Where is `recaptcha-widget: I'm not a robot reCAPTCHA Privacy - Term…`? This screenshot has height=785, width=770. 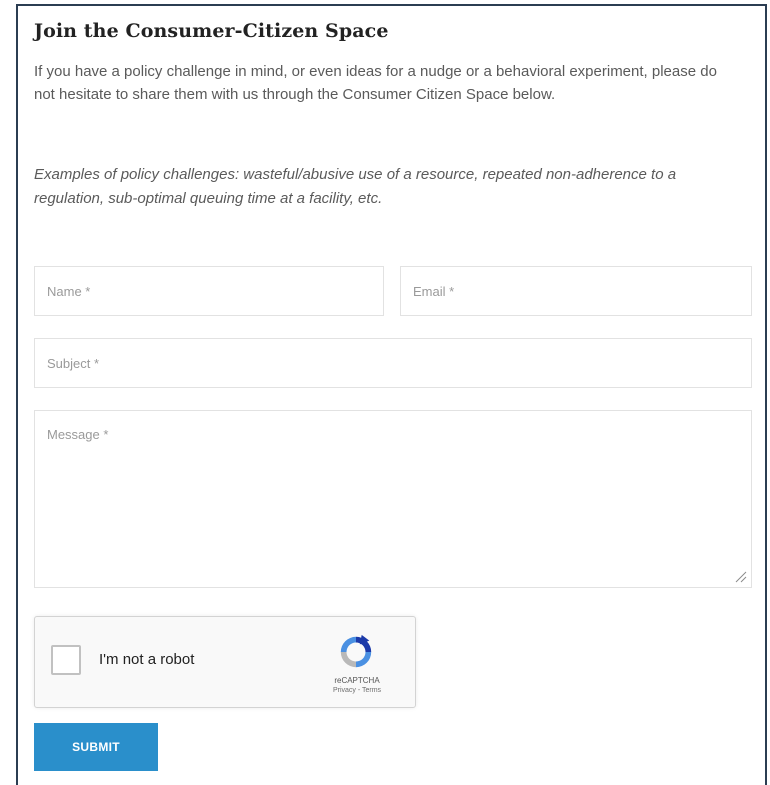
recaptcha-widget: I'm not a robot reCAPTCHA Privacy - Term… is located at coordinates (225, 662).